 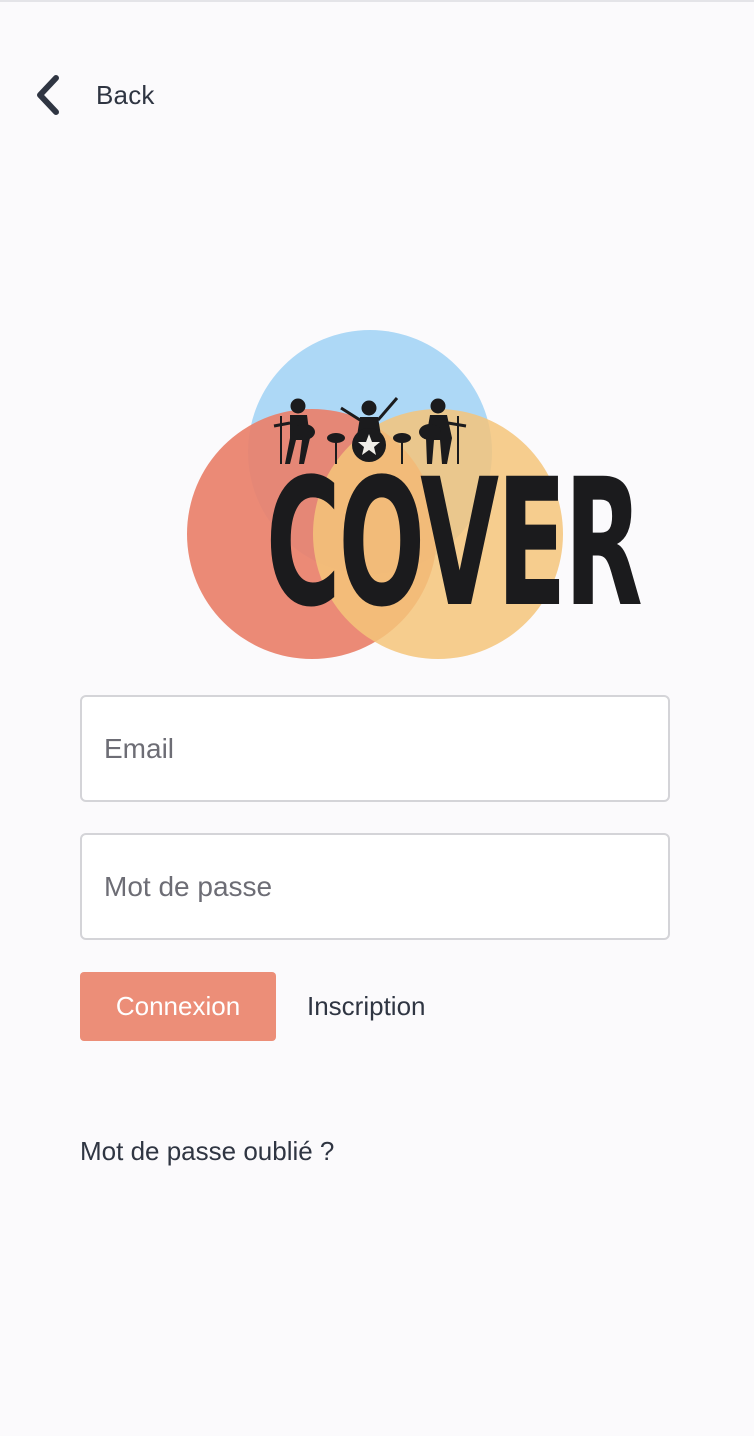 I want to click on logo-wordmark: COVER, so click(x=454, y=543).